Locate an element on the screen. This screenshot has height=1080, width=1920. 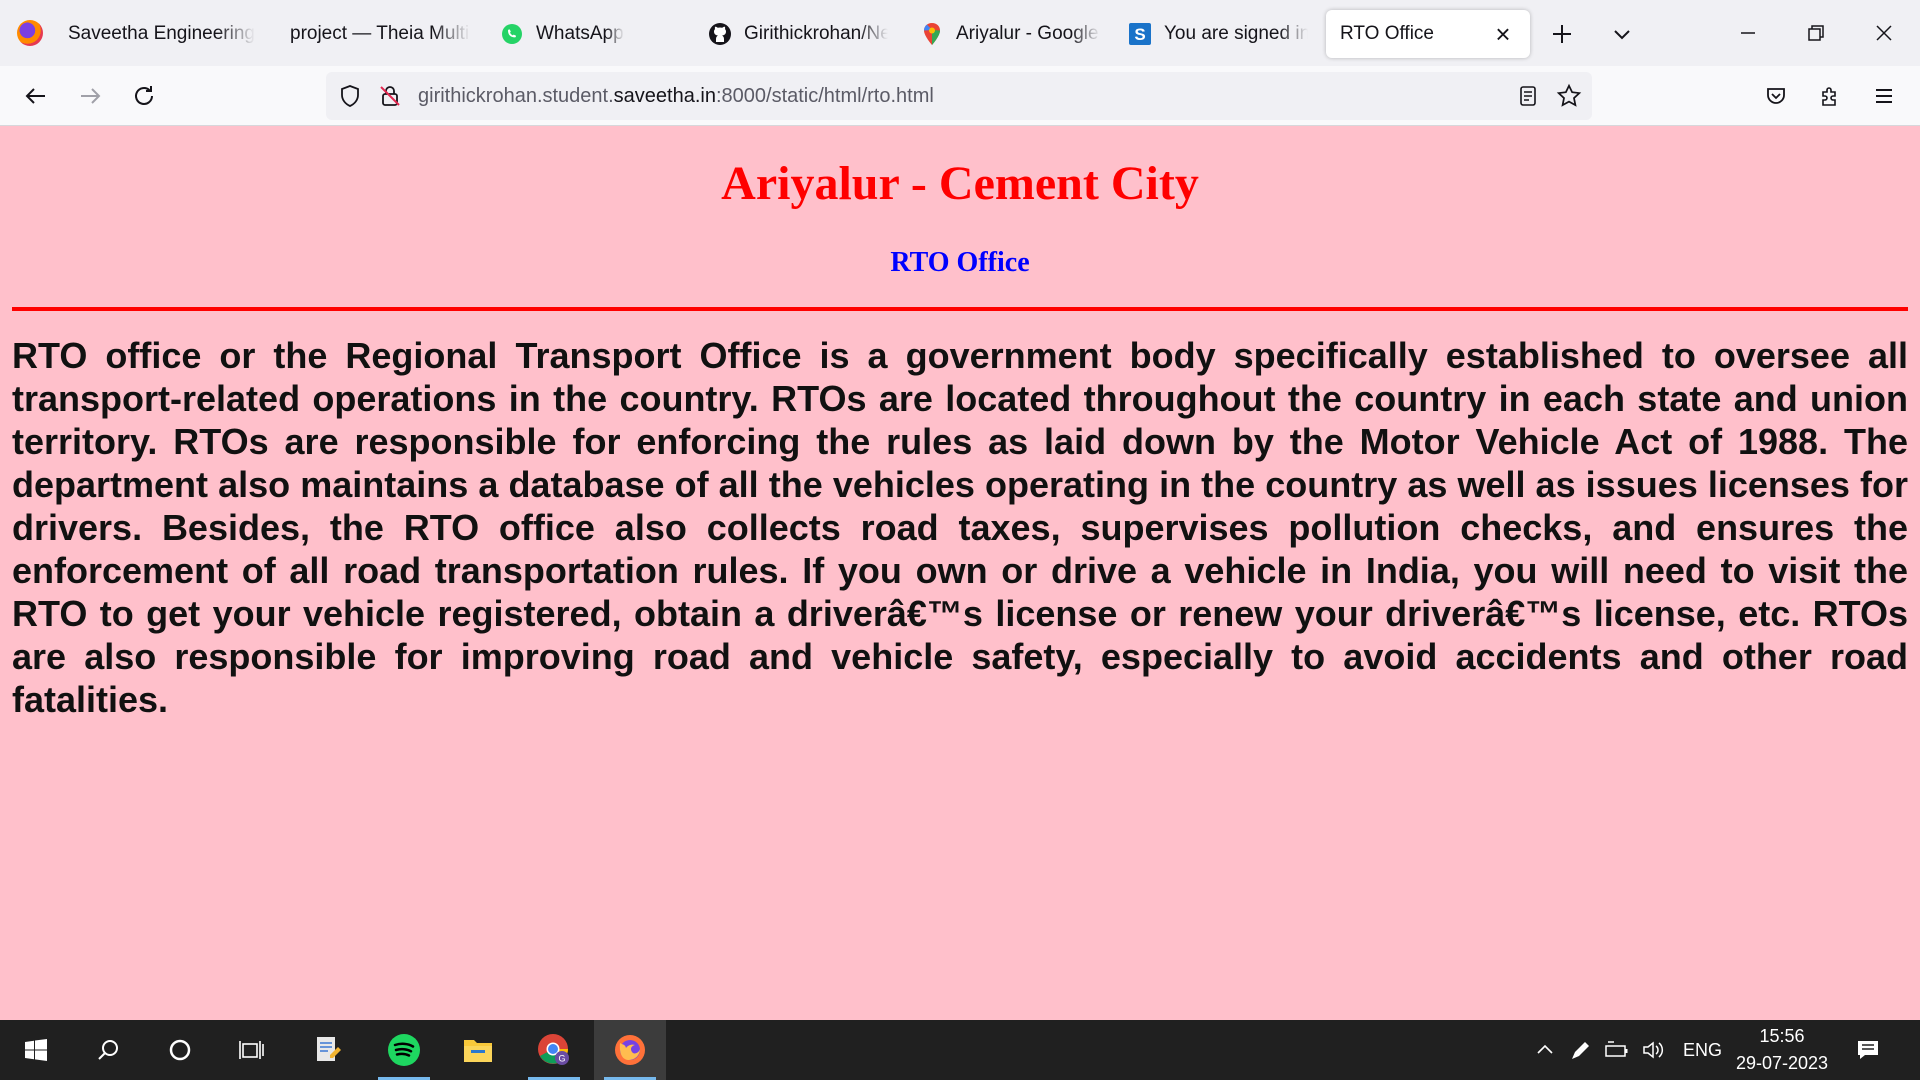
battery-icon is located at coordinates (1617, 1050).